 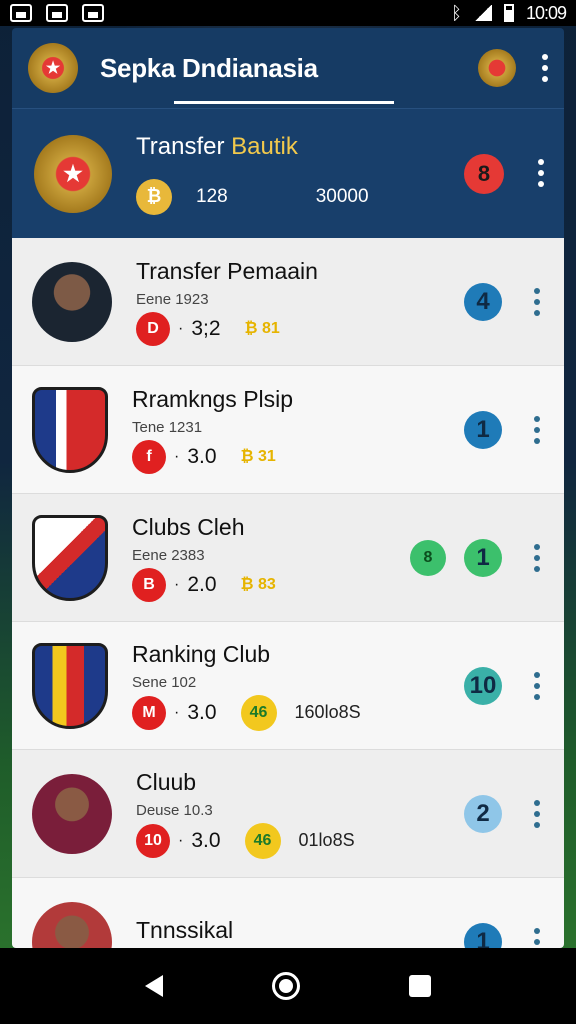 What do you see at coordinates (201, 653) in the screenshot?
I see `item-title: Ranking Club` at bounding box center [201, 653].